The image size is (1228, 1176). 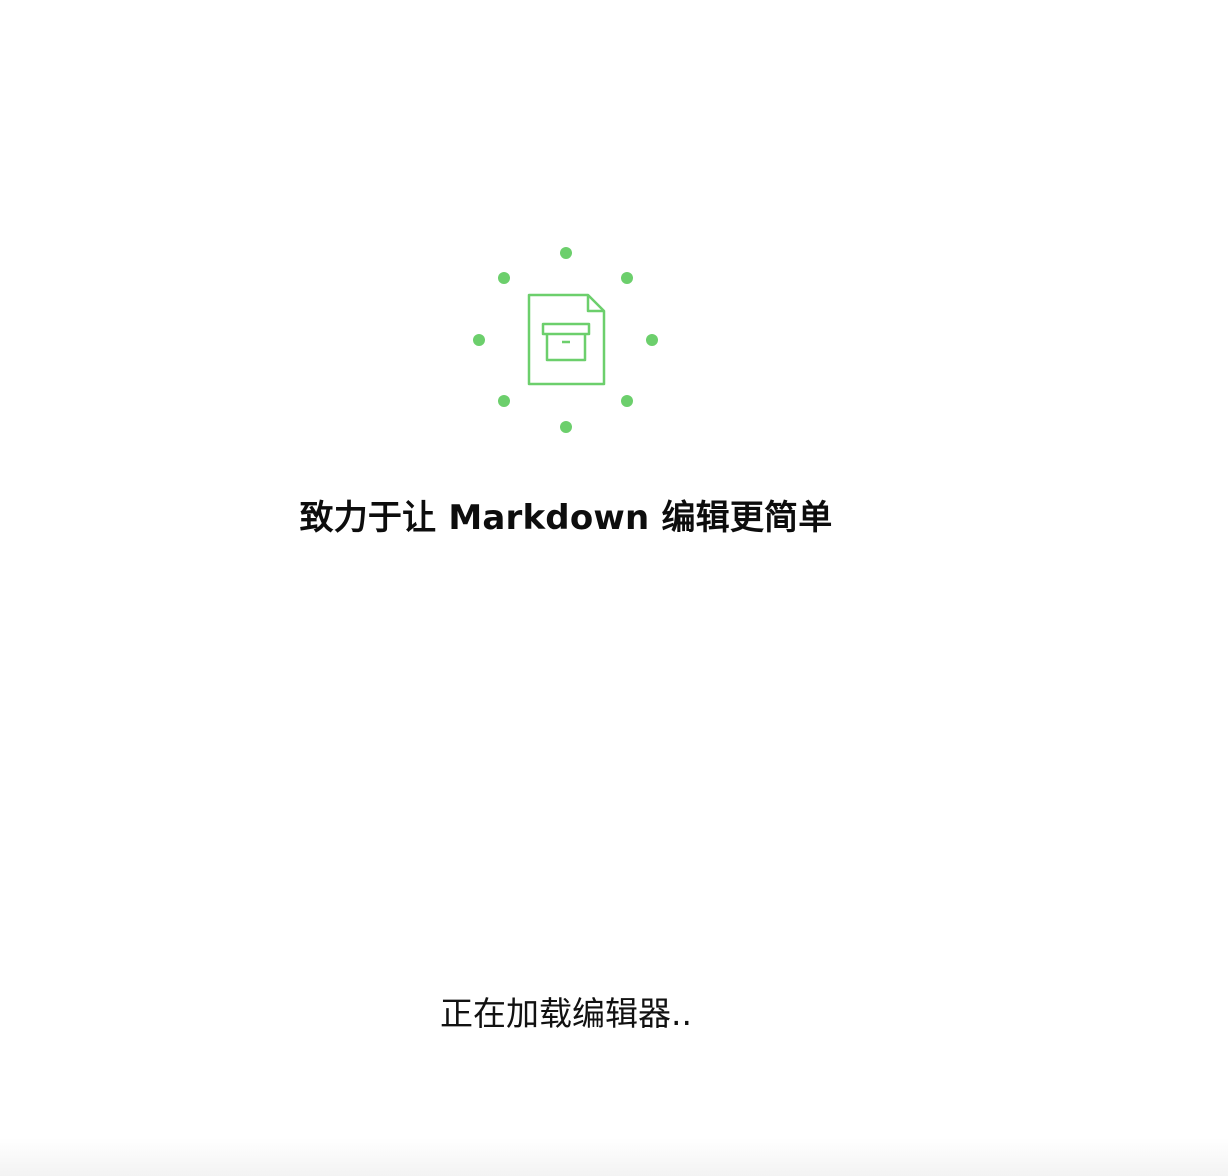 I want to click on archive-document-icon, so click(x=566, y=339).